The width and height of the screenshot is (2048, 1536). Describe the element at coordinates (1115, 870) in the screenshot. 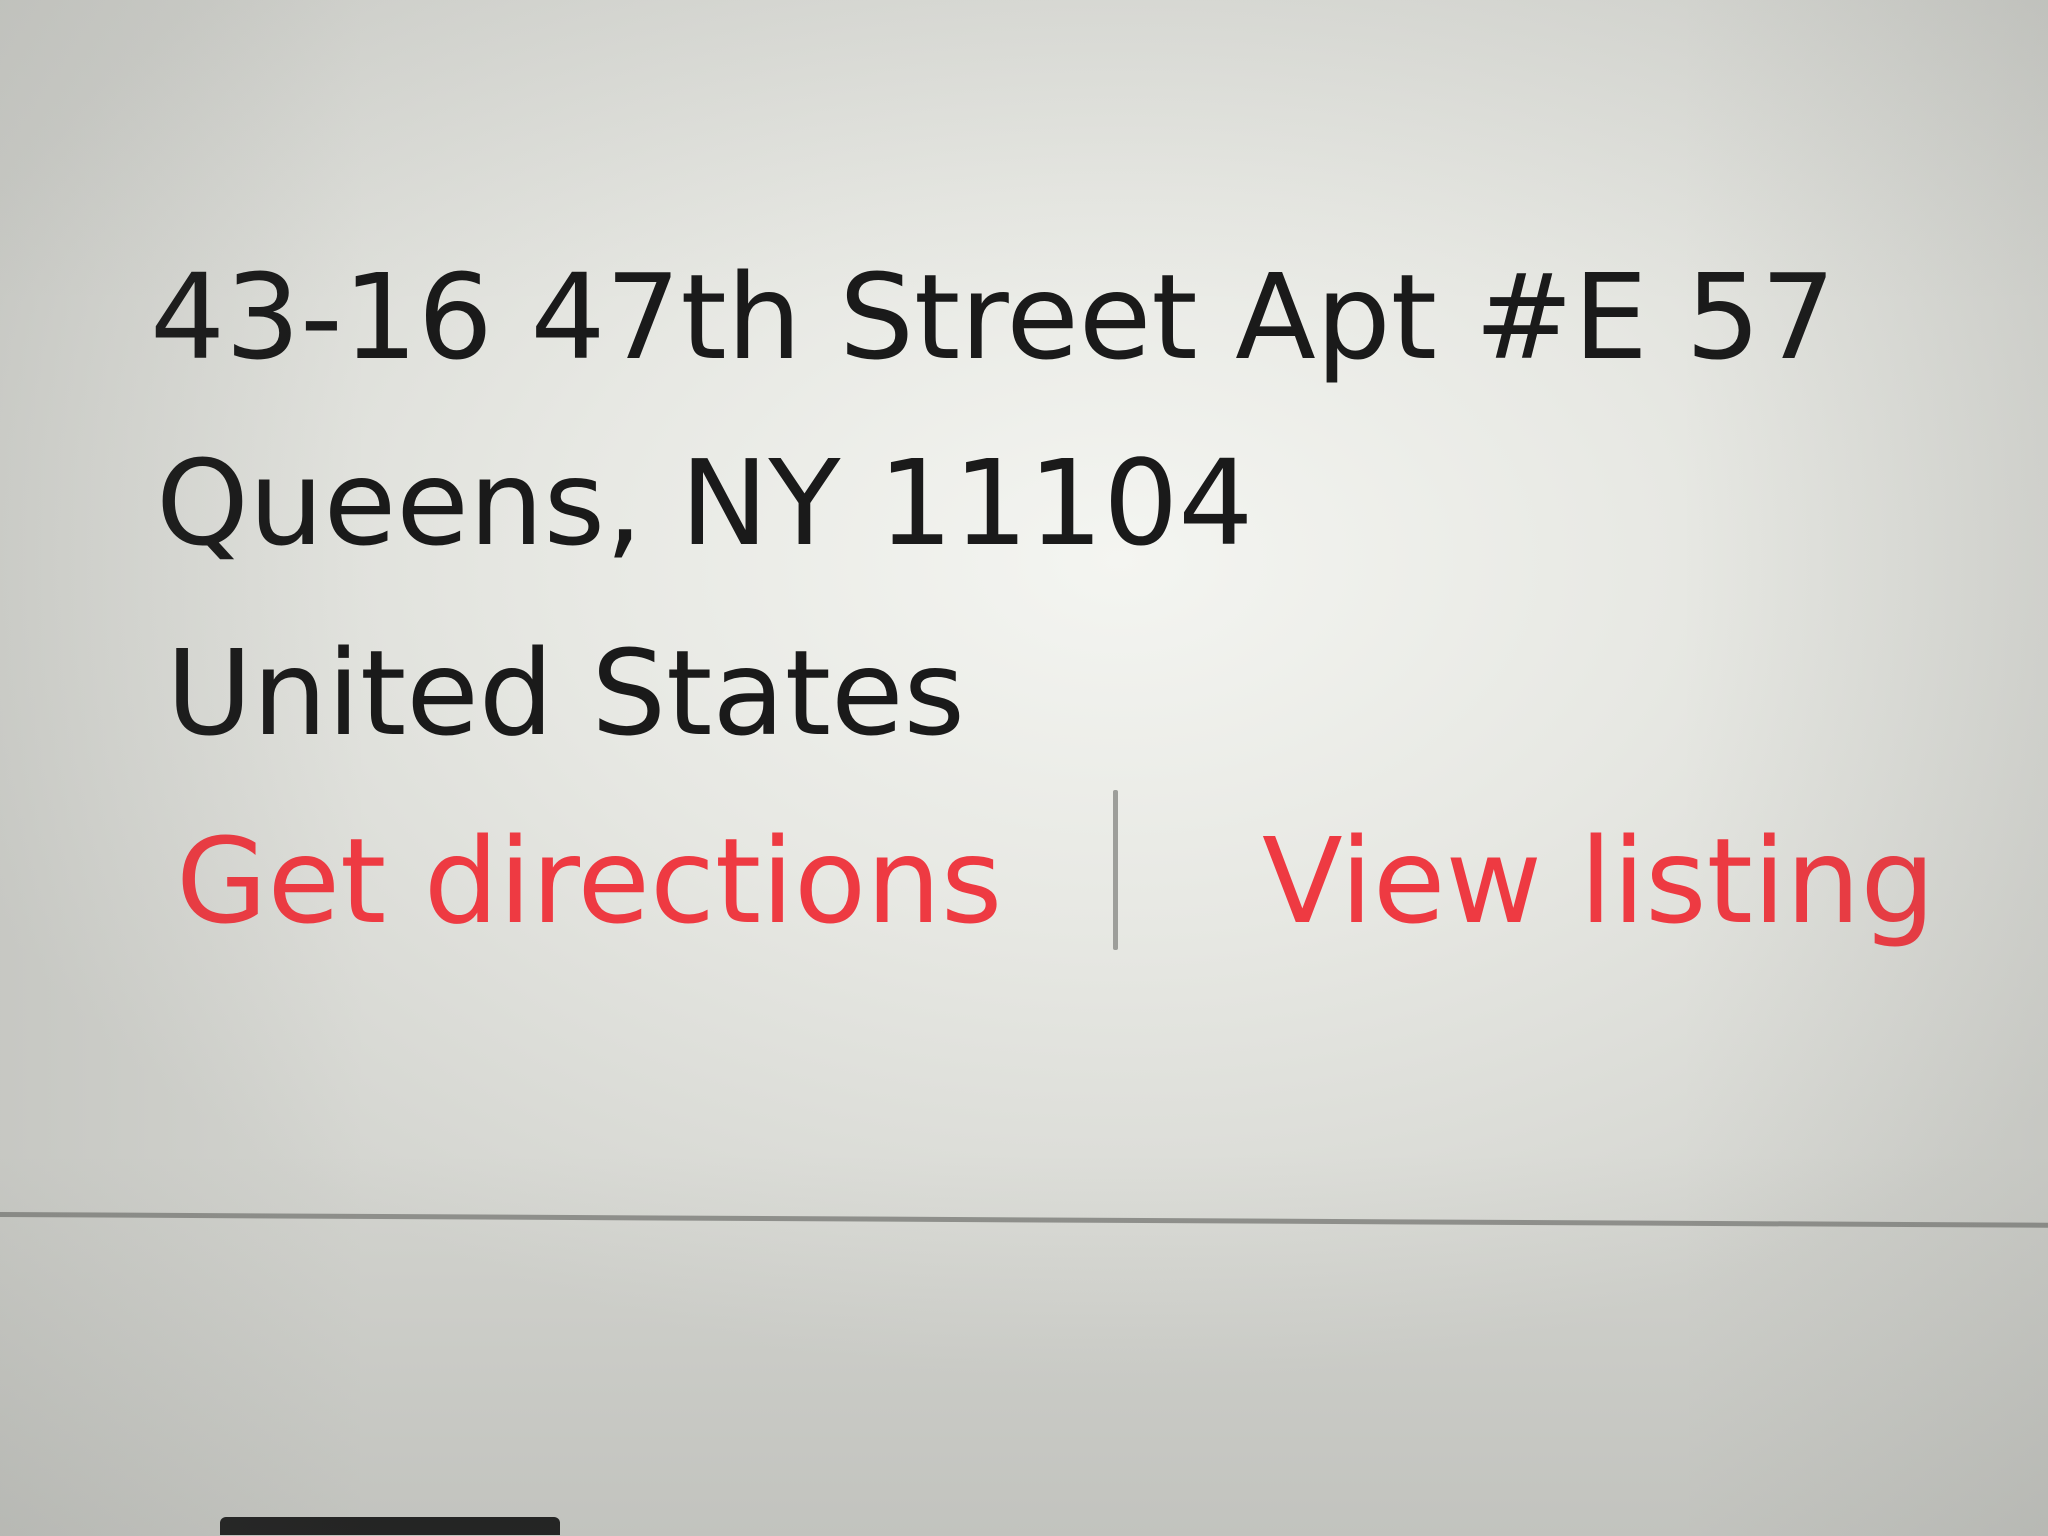

I see `actions-divider` at that location.